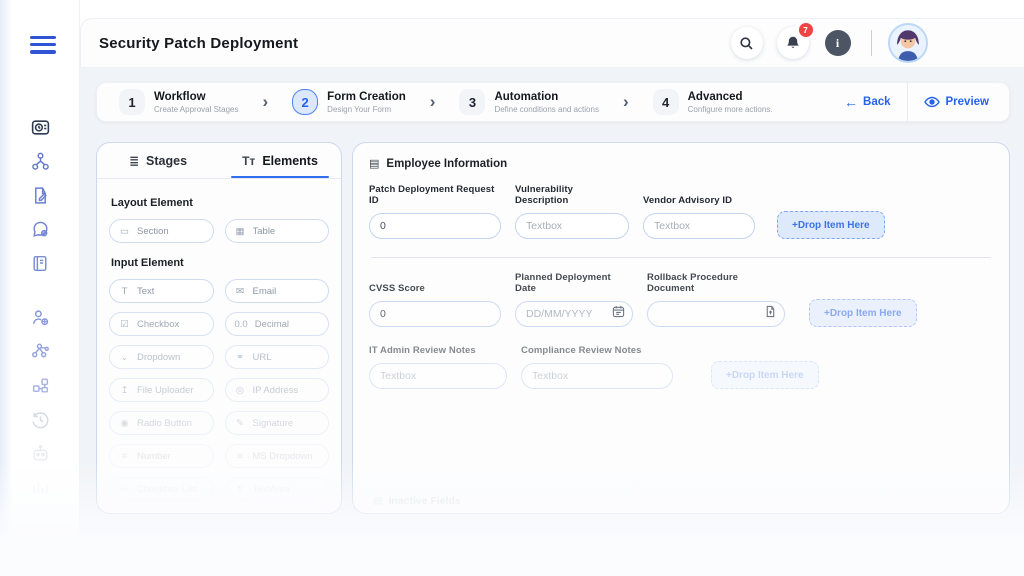 The height and width of the screenshot is (576, 1024). What do you see at coordinates (124, 489) in the screenshot?
I see `checkbox-list-icon: ≔` at bounding box center [124, 489].